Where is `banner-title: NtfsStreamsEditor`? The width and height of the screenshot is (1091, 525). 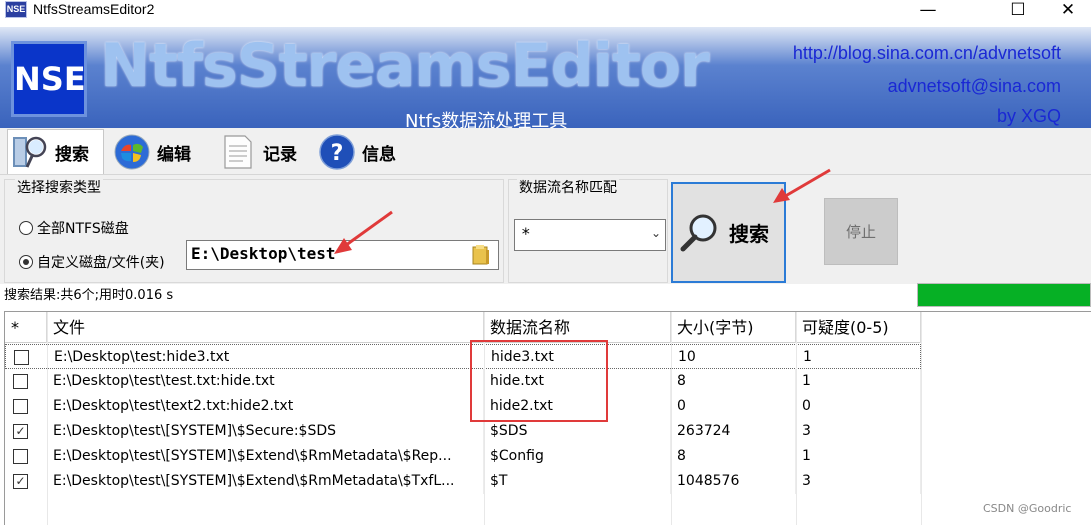
banner-title: NtfsStreamsEditor is located at coordinates (405, 66).